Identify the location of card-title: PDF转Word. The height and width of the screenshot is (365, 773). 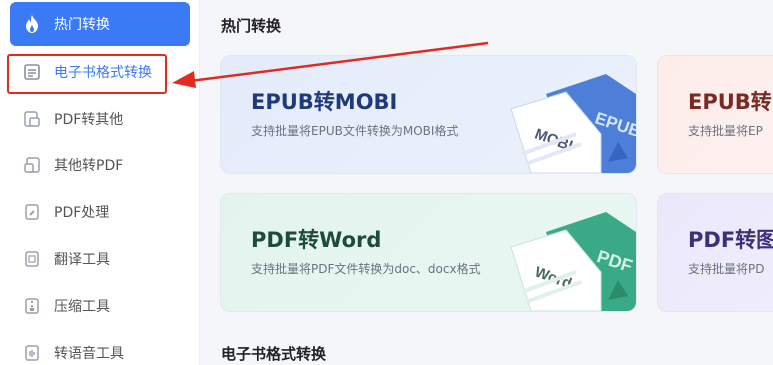
(316, 240).